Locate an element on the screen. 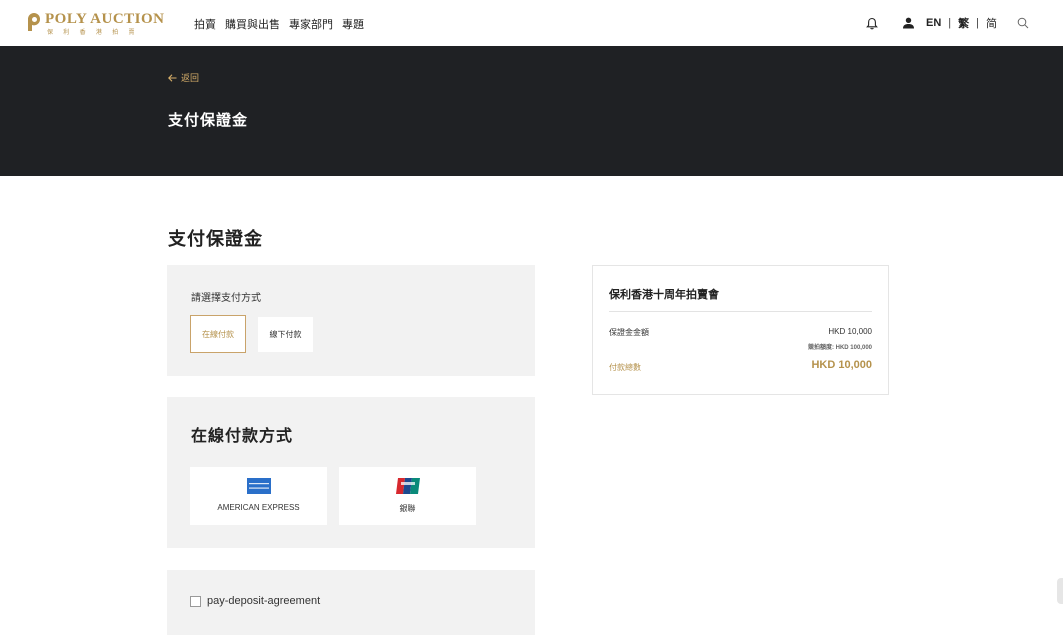 This screenshot has height=635, width=1063. poly-auction-logo: POLY AUCTION 保利香港拍賣 is located at coordinates (98, 24).